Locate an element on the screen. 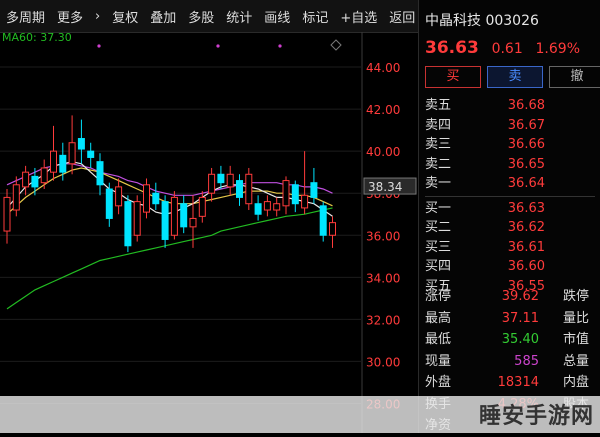 The height and width of the screenshot is (437, 600). crosshair-price-label: 38.34 is located at coordinates (385, 187).